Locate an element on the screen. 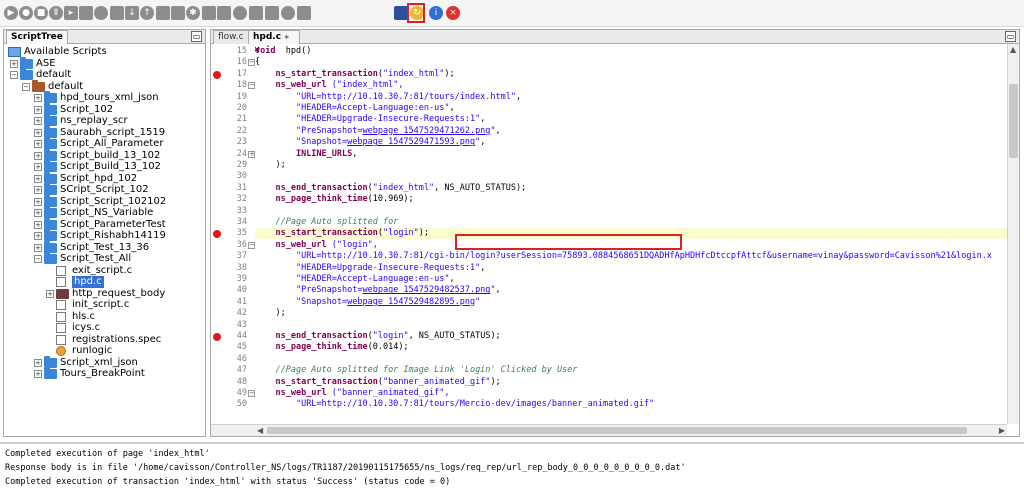 The height and width of the screenshot is (498, 1024). code-line: "Snapshot=webpage_1547529471593.png", is located at coordinates (631, 142).